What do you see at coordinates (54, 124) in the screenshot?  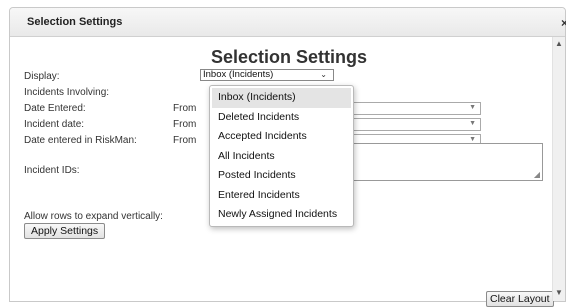 I see `incident-date-label: Incident date:` at bounding box center [54, 124].